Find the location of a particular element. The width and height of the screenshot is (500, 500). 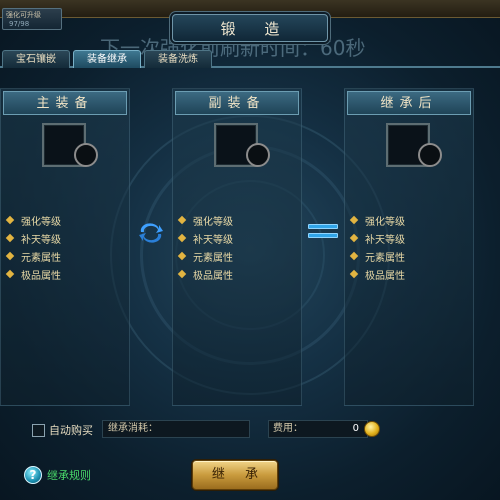

swap-arrows-svg is located at coordinates (151, 233).